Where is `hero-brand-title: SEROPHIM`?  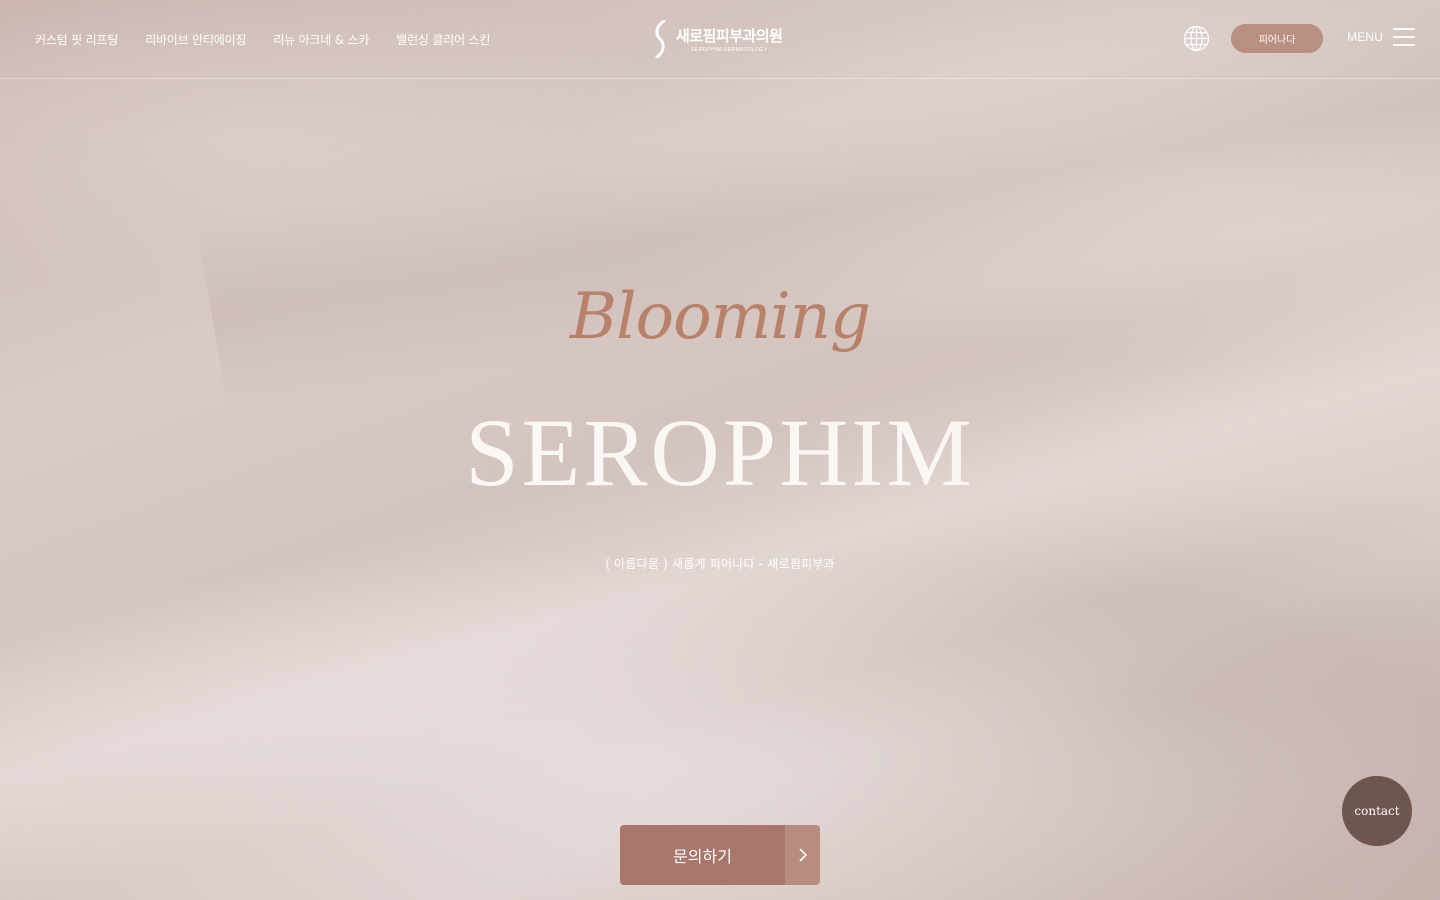 hero-brand-title: SEROPHIM is located at coordinates (720, 452).